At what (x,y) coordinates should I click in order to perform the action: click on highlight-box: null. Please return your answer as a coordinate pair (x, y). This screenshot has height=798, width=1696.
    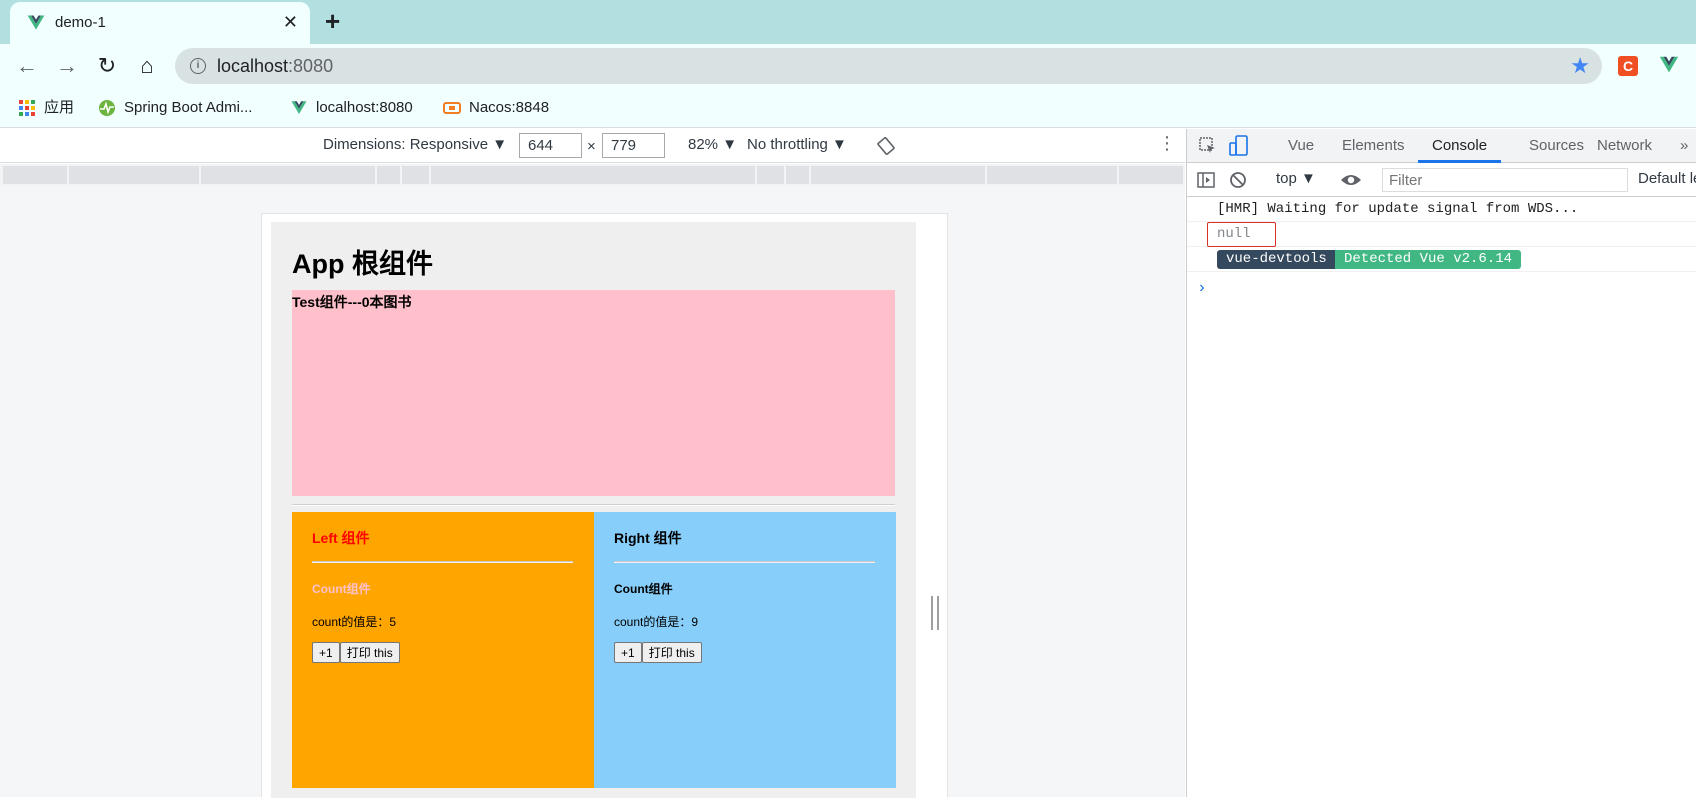
    Looking at the image, I should click on (1241, 234).